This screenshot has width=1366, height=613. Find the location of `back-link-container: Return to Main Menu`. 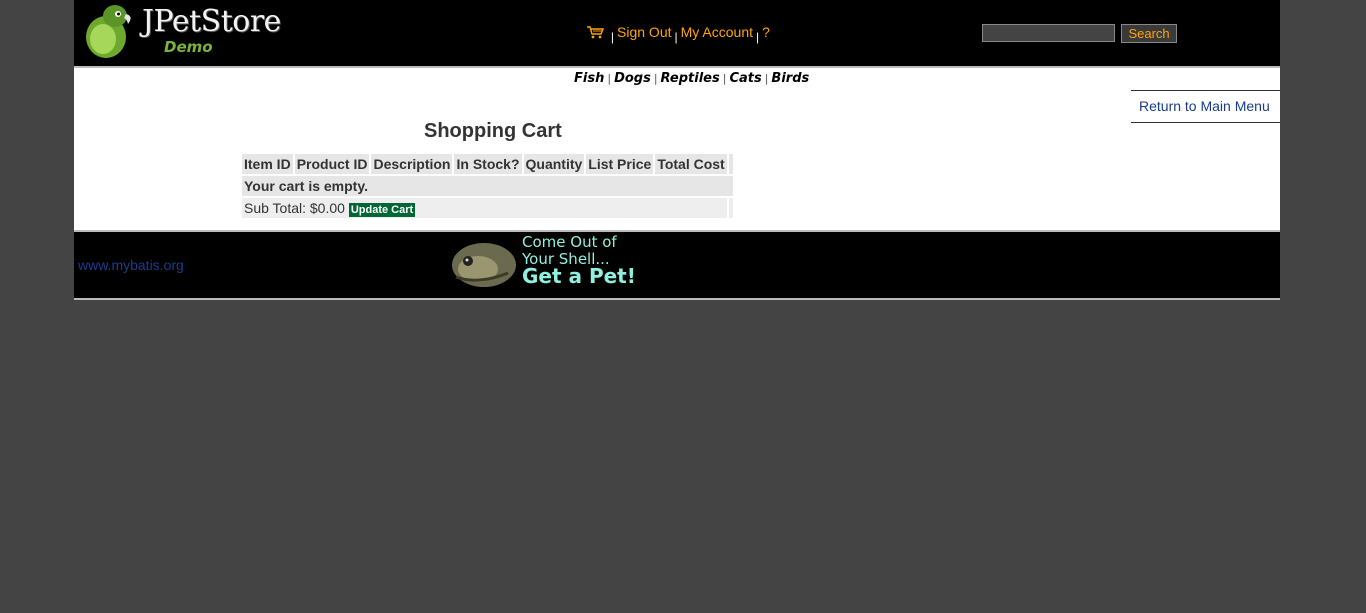

back-link-container: Return to Main Menu is located at coordinates (1205, 106).